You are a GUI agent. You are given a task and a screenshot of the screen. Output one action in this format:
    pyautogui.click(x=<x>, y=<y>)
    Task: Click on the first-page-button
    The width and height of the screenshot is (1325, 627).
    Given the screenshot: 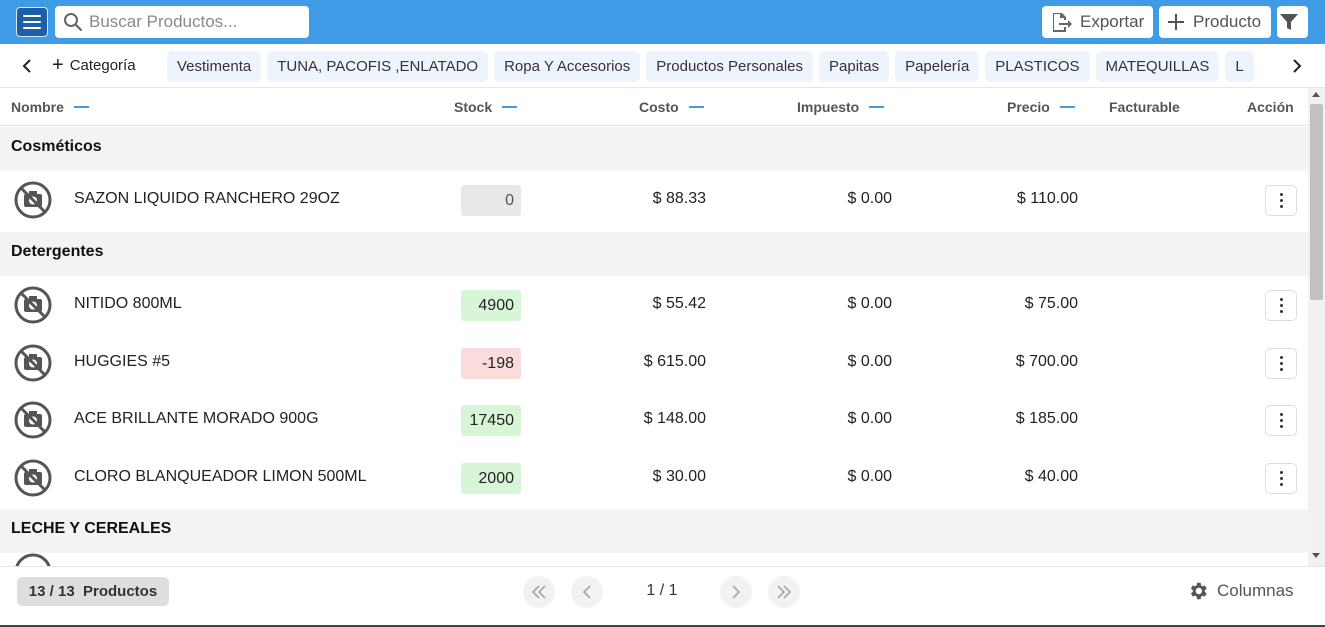 What is the action you would take?
    pyautogui.click(x=539, y=592)
    